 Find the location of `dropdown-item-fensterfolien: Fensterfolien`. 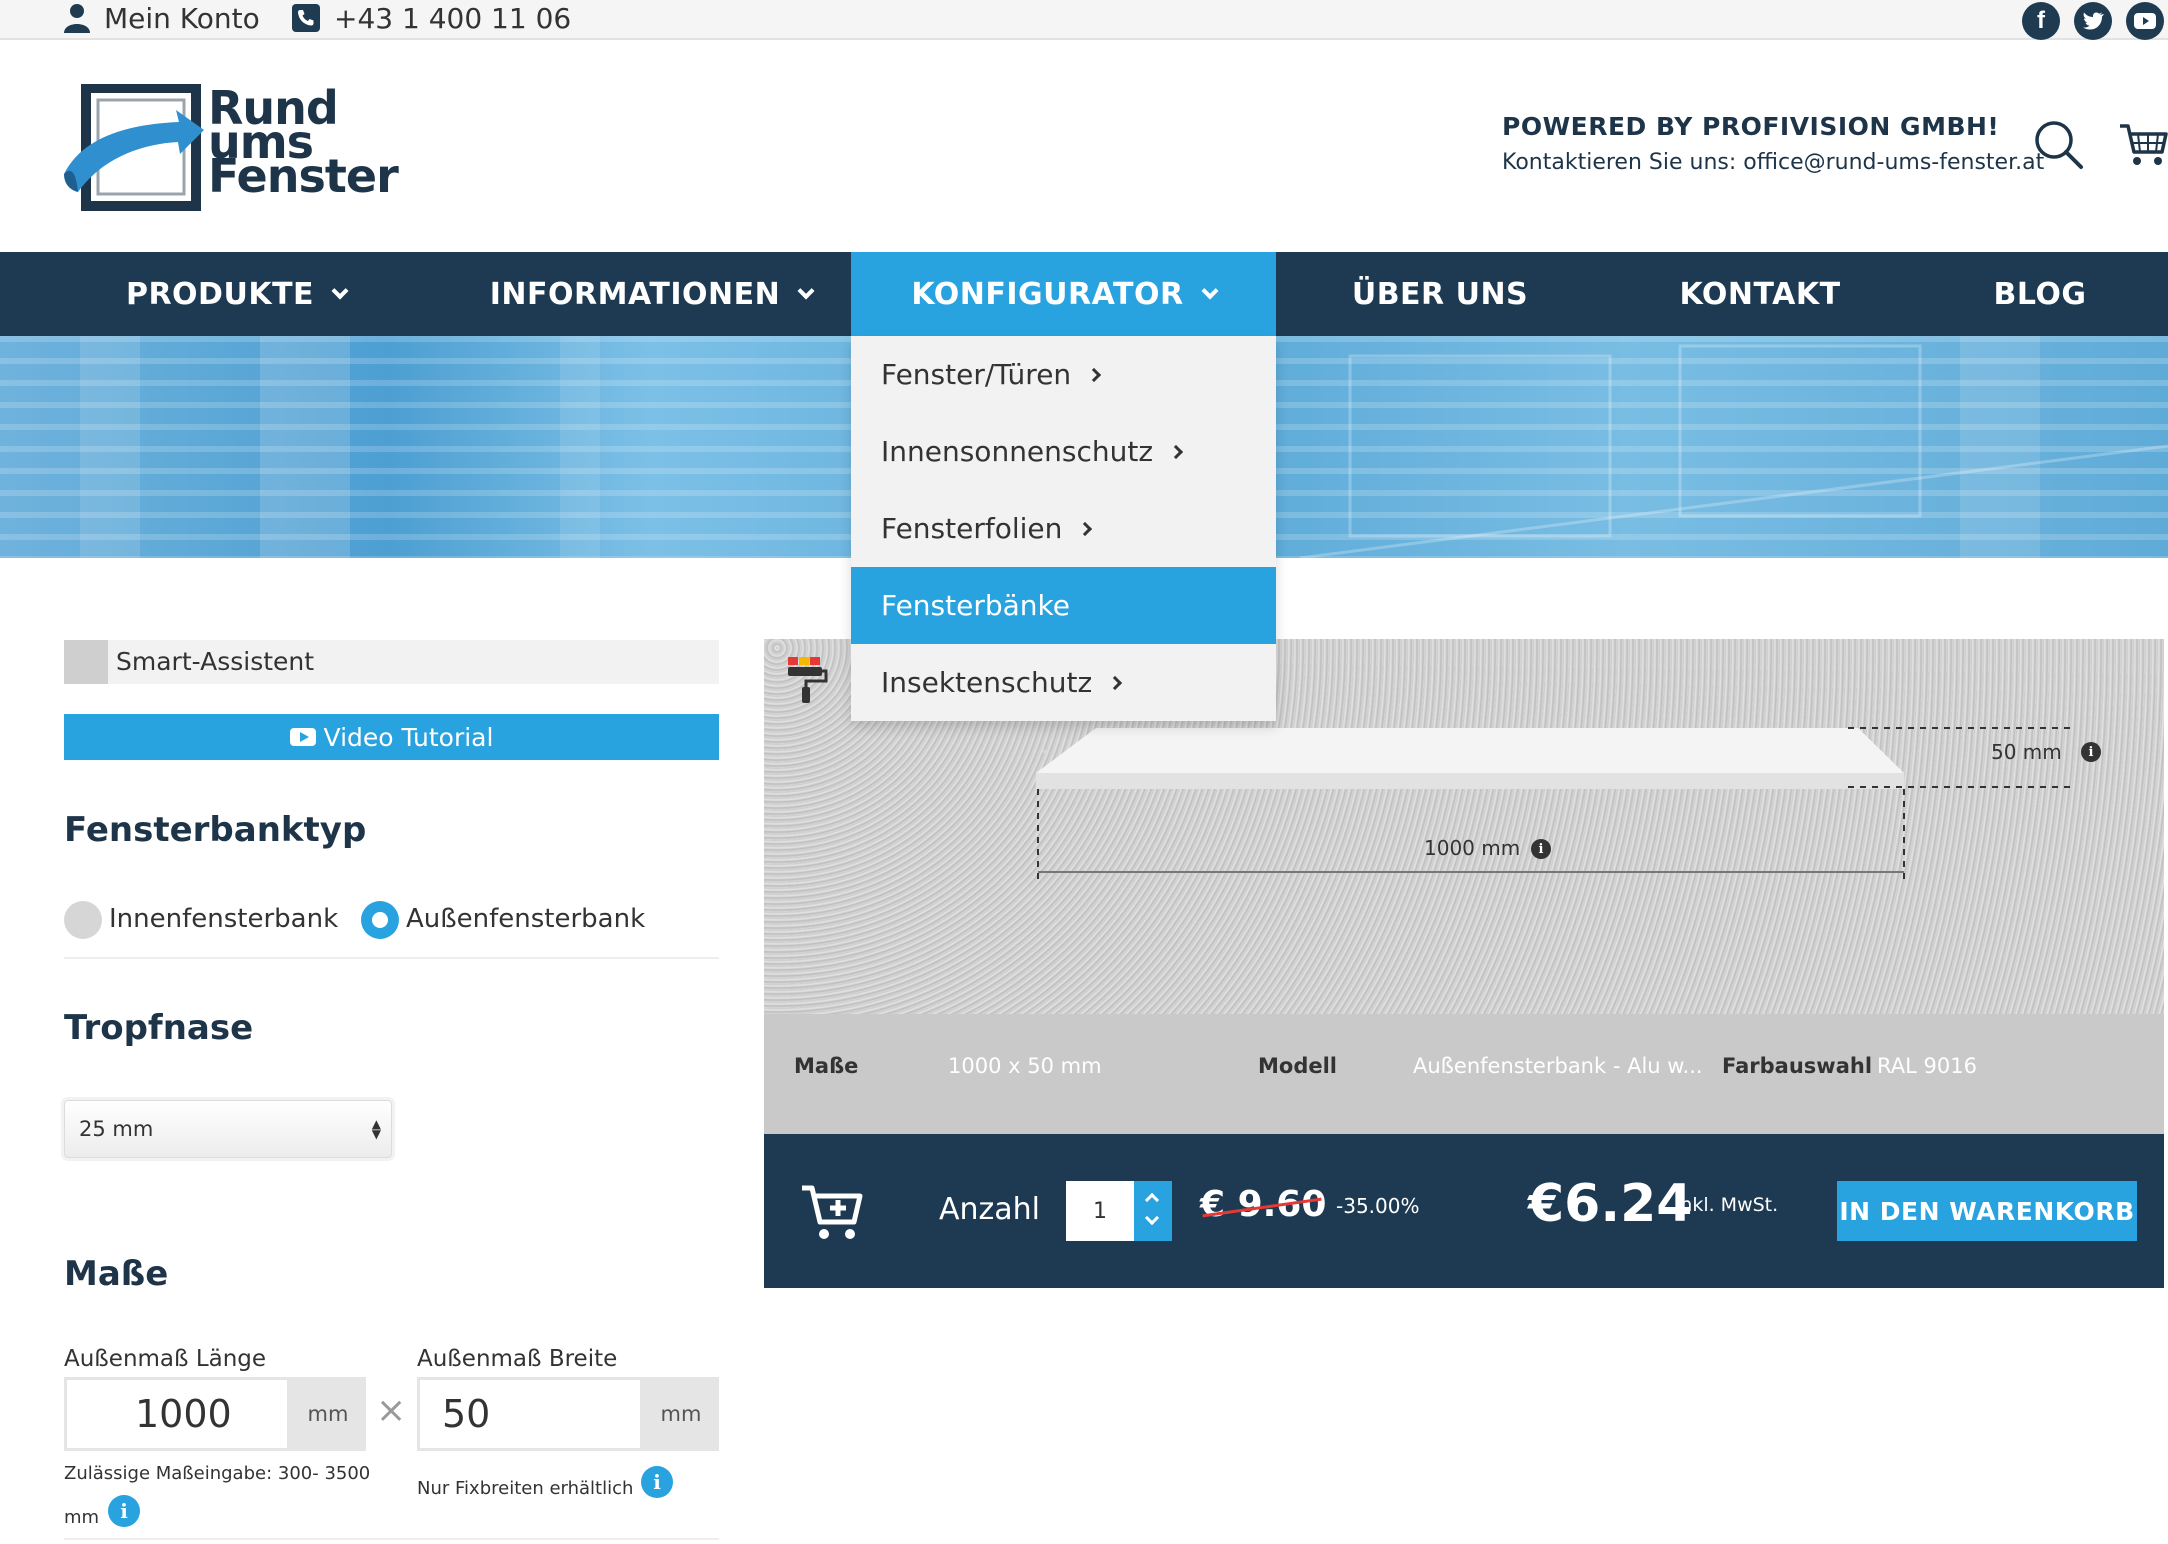

dropdown-item-fensterfolien: Fensterfolien is located at coordinates (1063, 528).